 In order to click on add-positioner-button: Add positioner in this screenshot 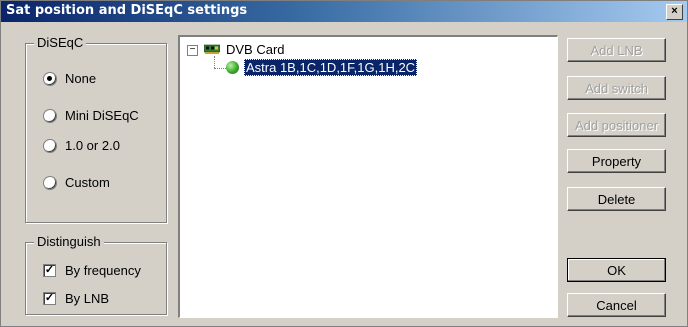, I will do `click(616, 125)`.